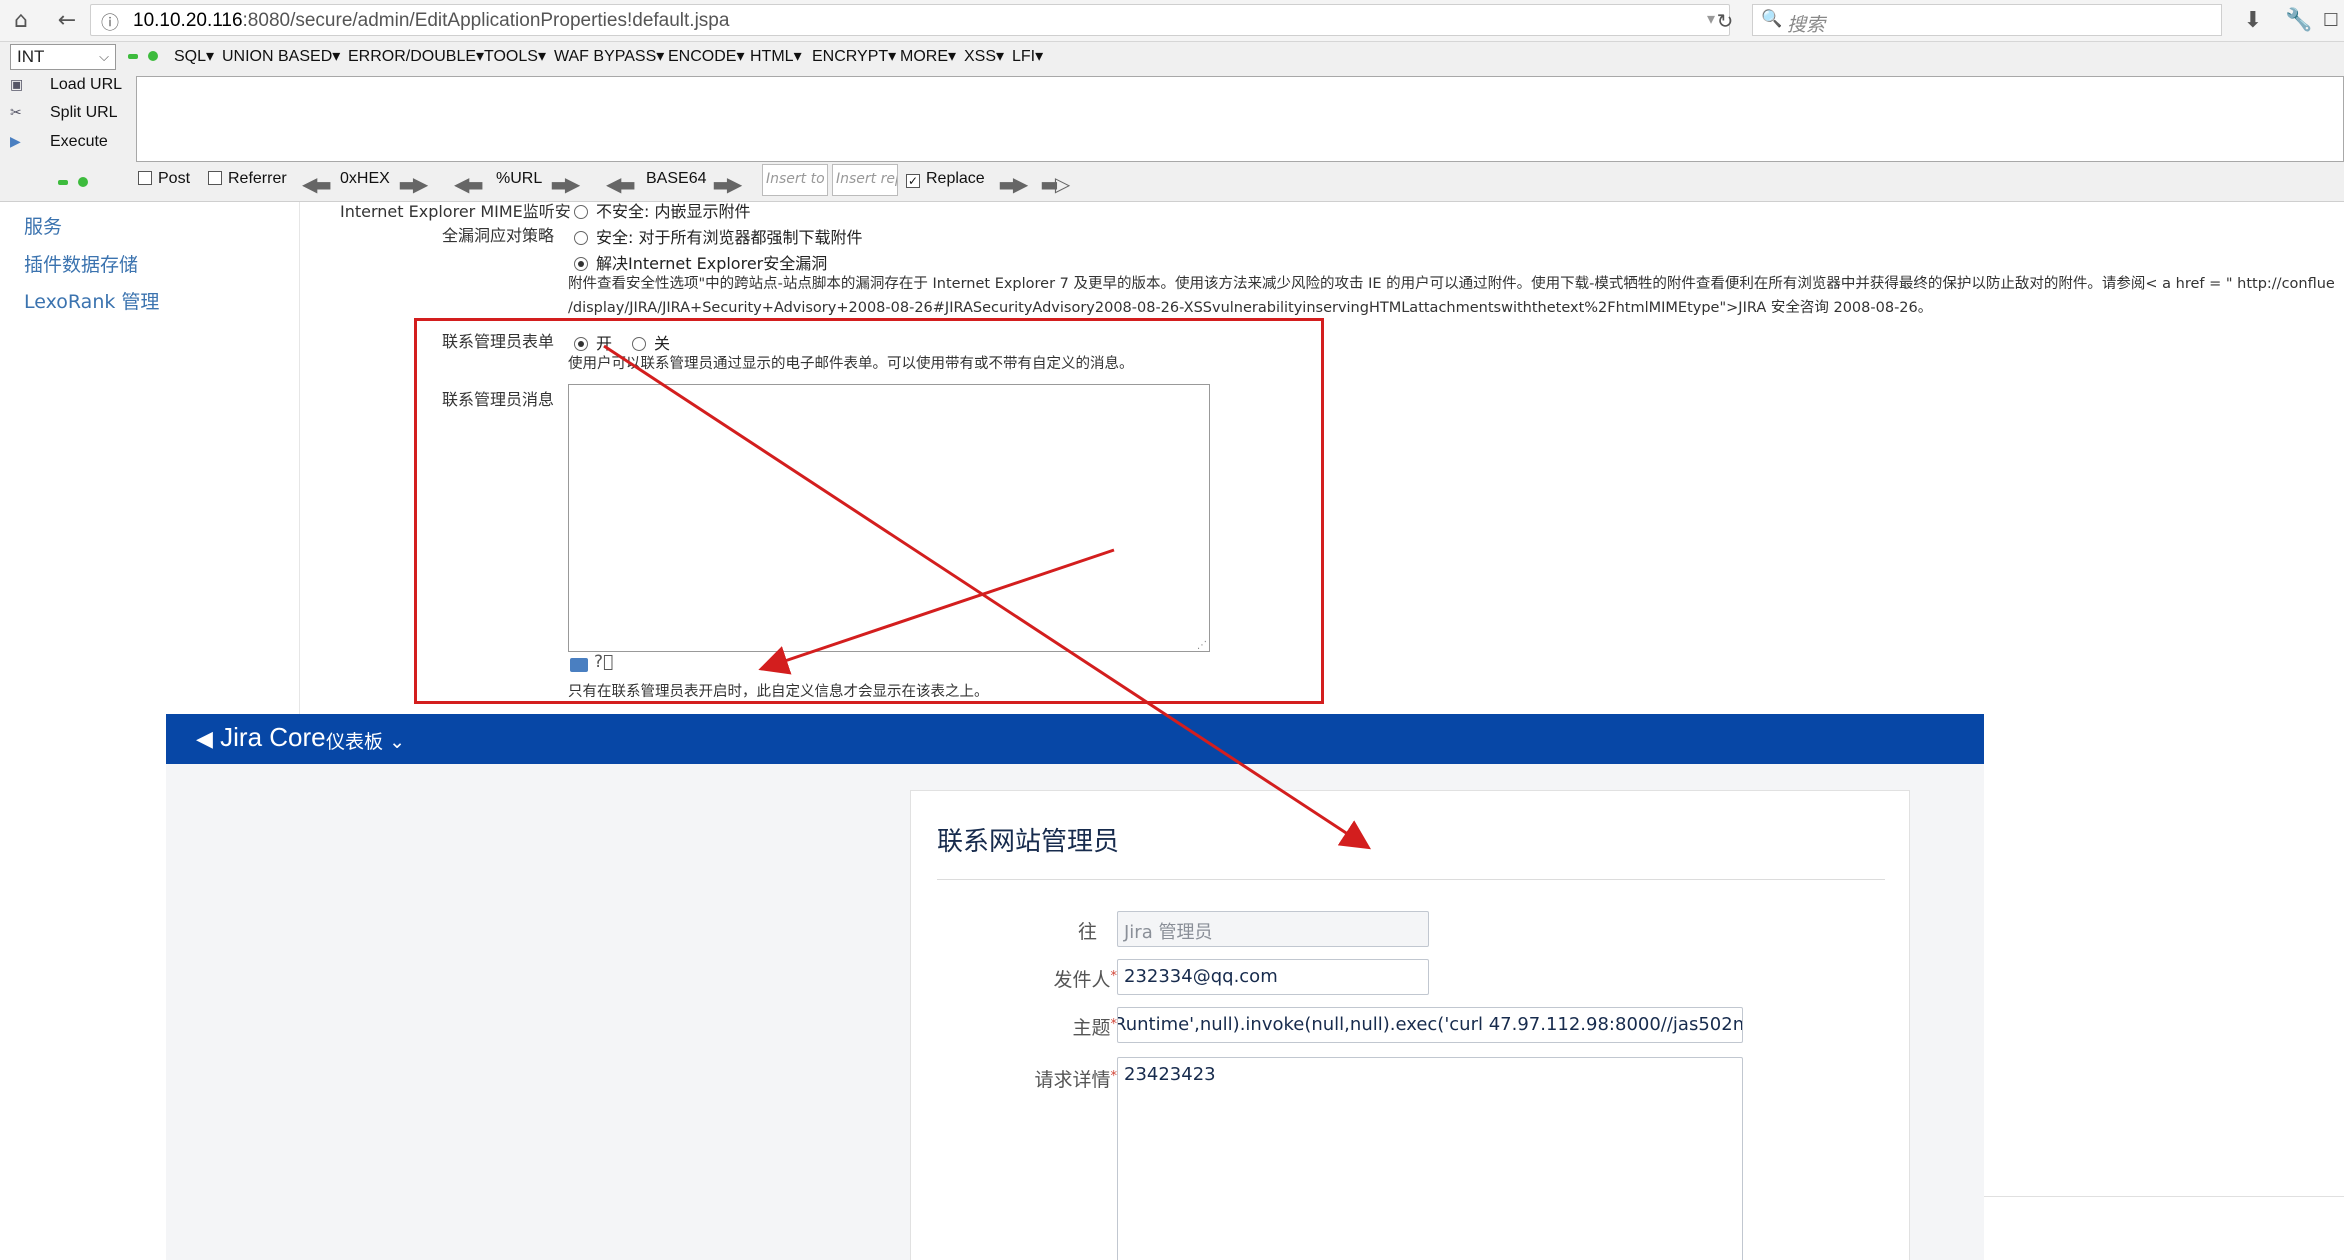  Describe the element at coordinates (63, 57) in the screenshot. I see `int-select: INT ⌵` at that location.